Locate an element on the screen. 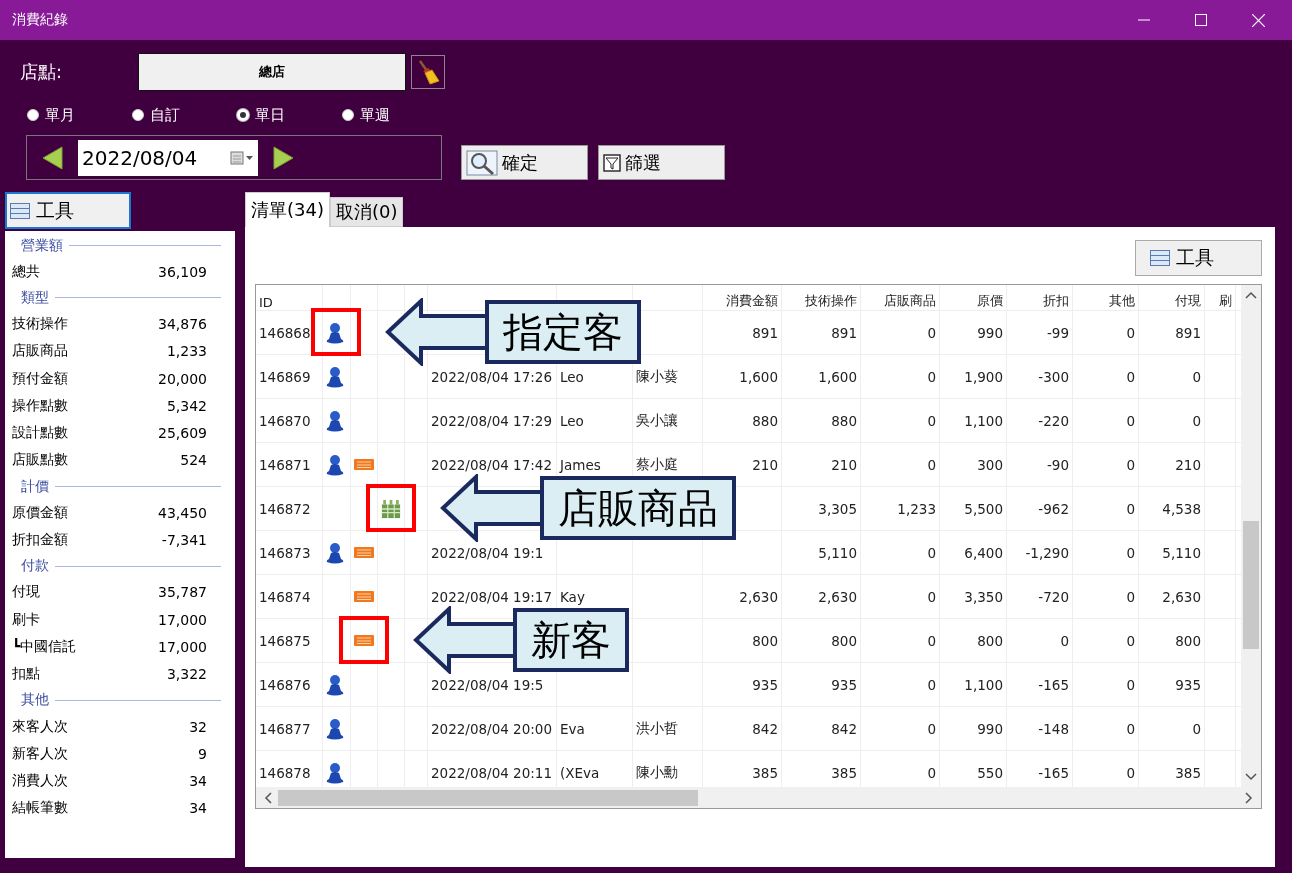 This screenshot has width=1292, height=873. section-heading: 其他 is located at coordinates (35, 700).